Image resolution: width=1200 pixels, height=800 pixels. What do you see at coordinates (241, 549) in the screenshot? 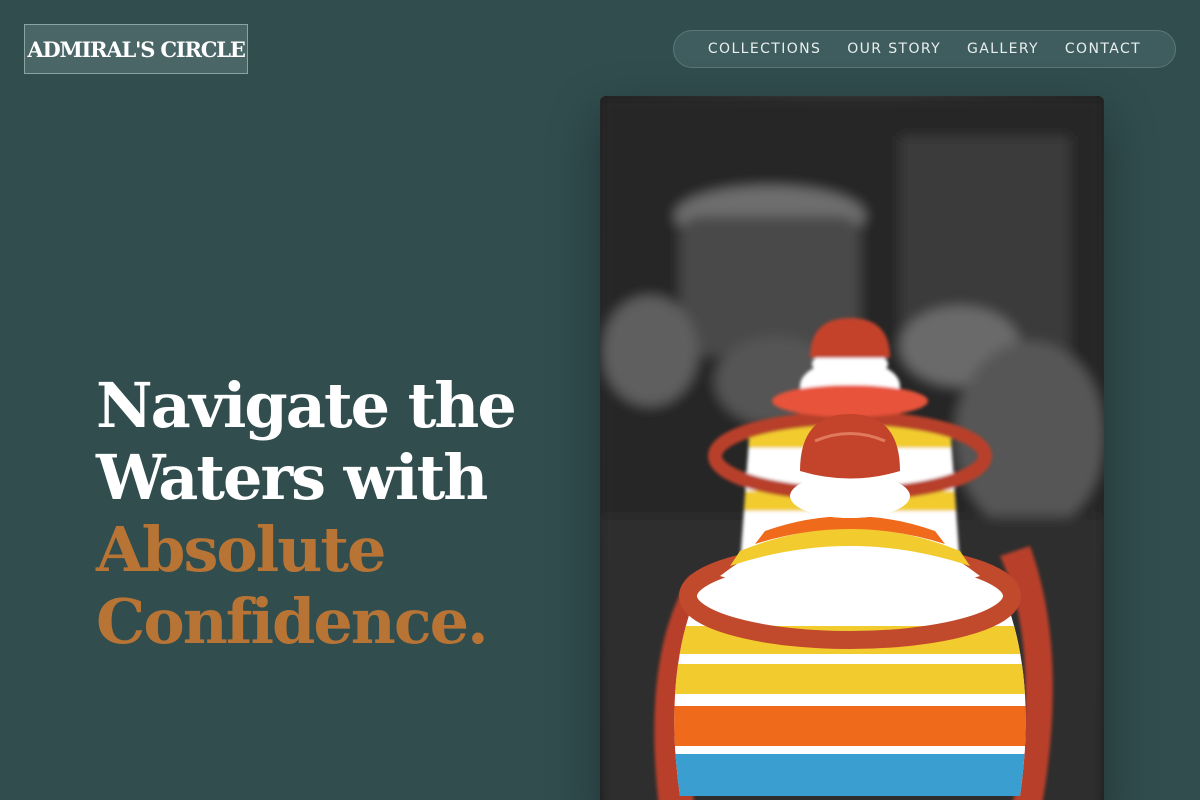
I see `hero-line-3: Absolute` at bounding box center [241, 549].